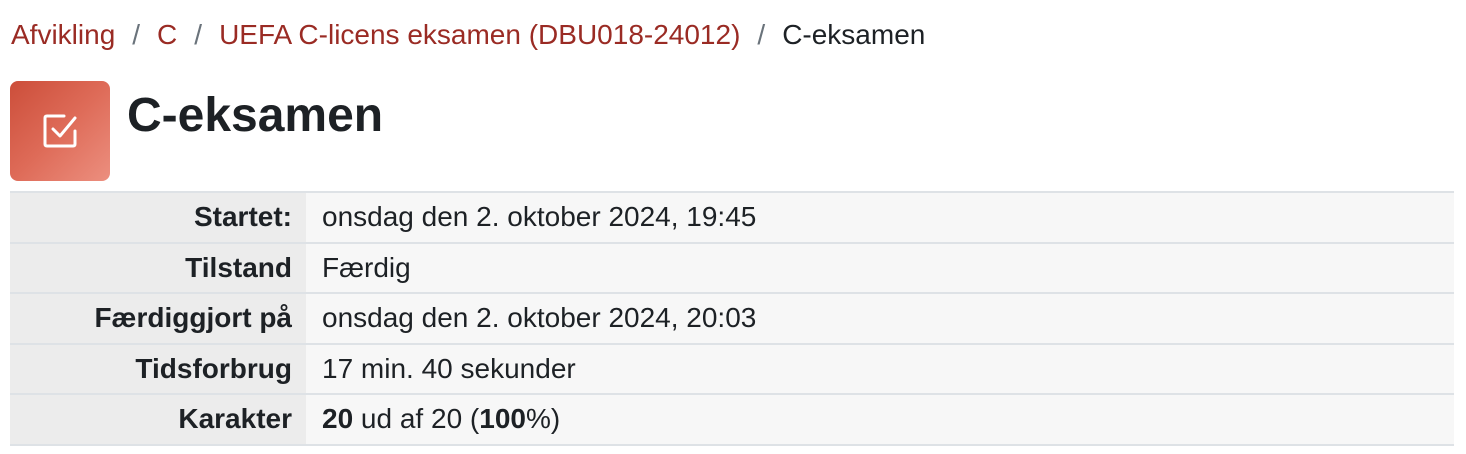 The width and height of the screenshot is (1466, 454). I want to click on row-value-grade: 20 ud af 20 (100%), so click(880, 419).